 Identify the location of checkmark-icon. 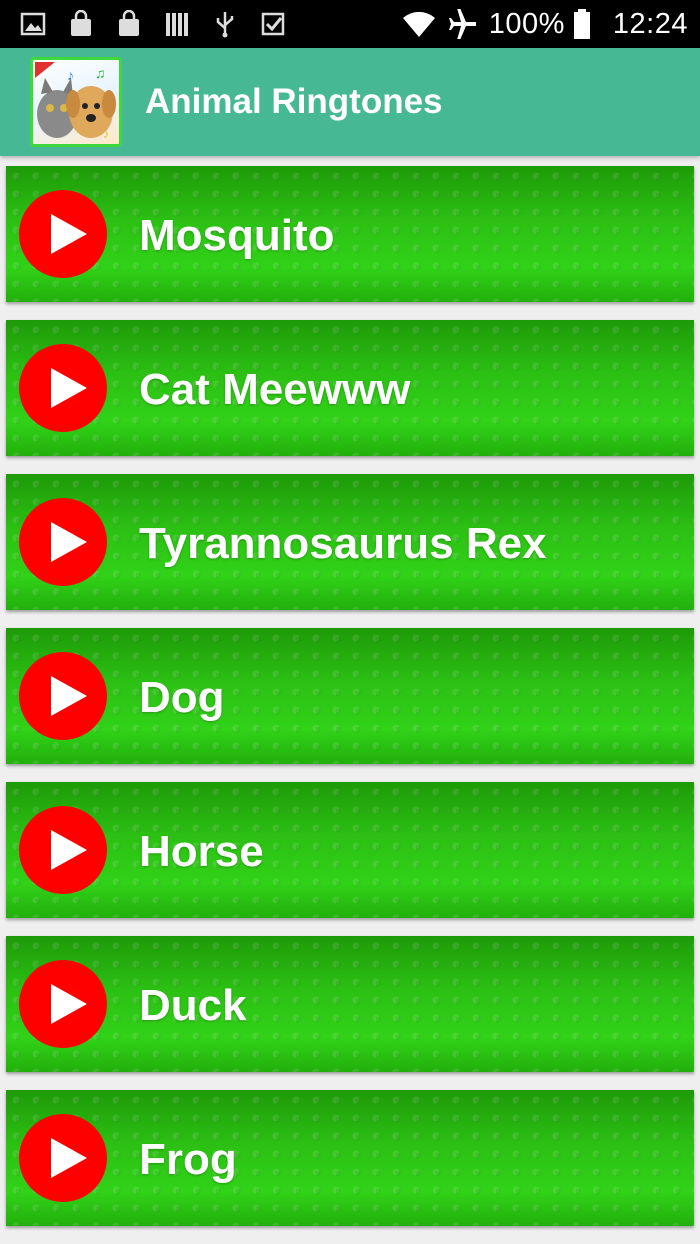
(273, 24).